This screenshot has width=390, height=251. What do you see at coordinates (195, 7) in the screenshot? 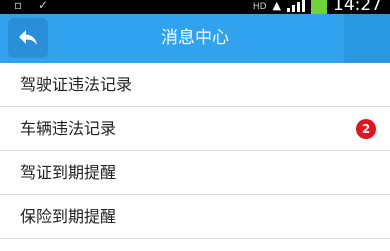
I see `status-bar: ▫ ✓ HD ▲ 14:27` at bounding box center [195, 7].